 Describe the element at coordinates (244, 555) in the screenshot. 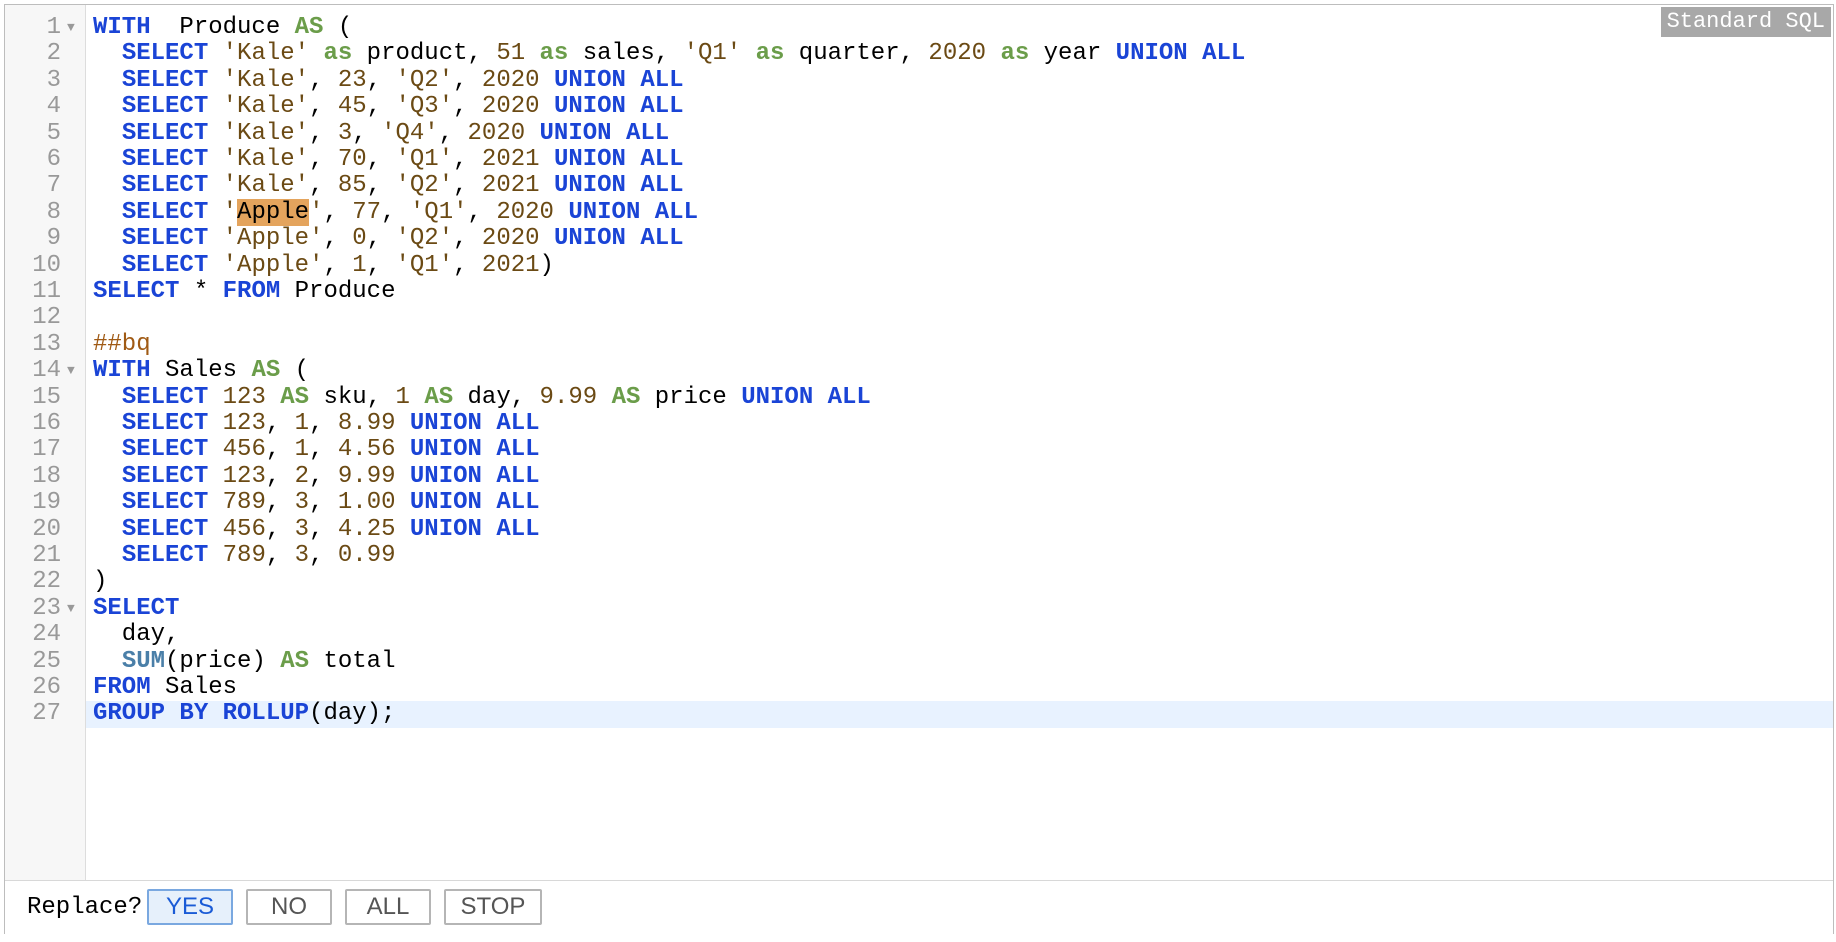

I see `code-text: SELECT 789, 3, 0.99` at that location.